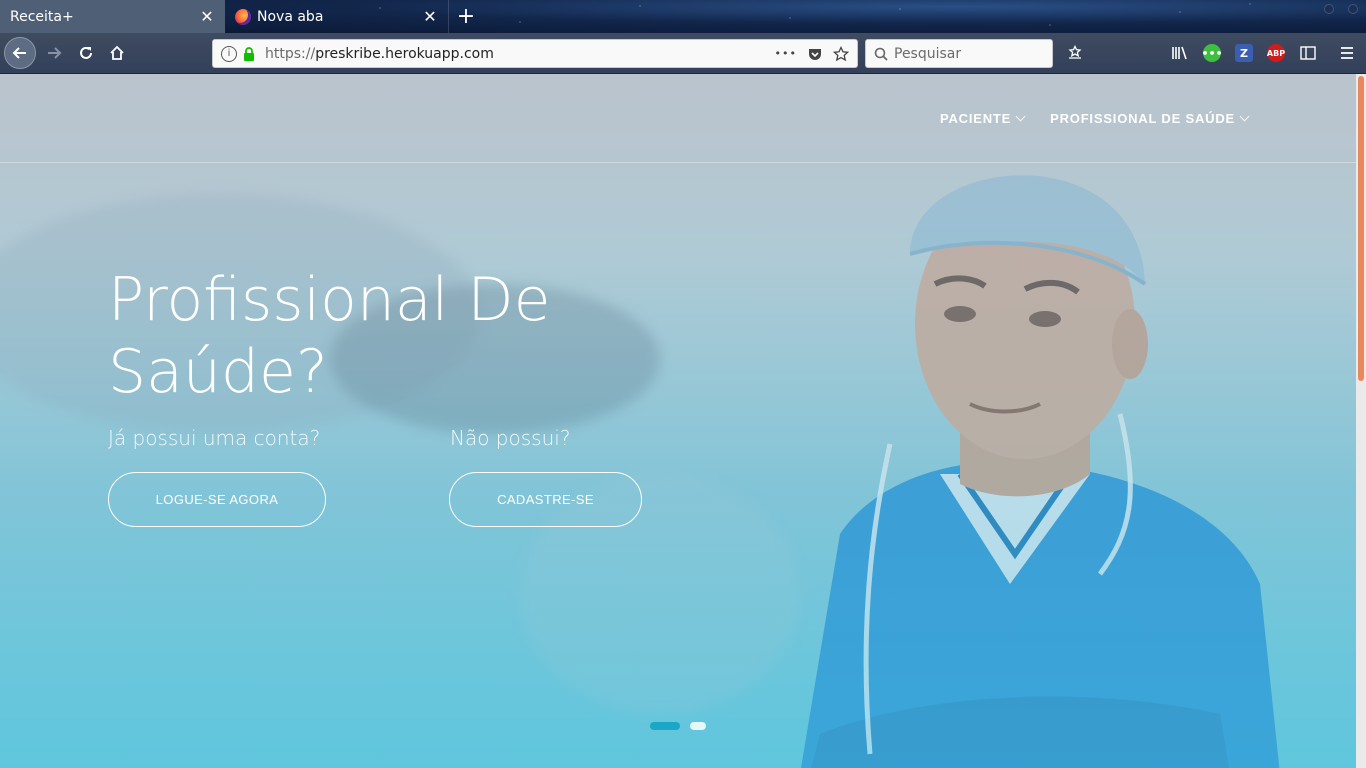 This screenshot has width=1366, height=768. I want to click on scrollbar-thumb, so click(1361, 228).